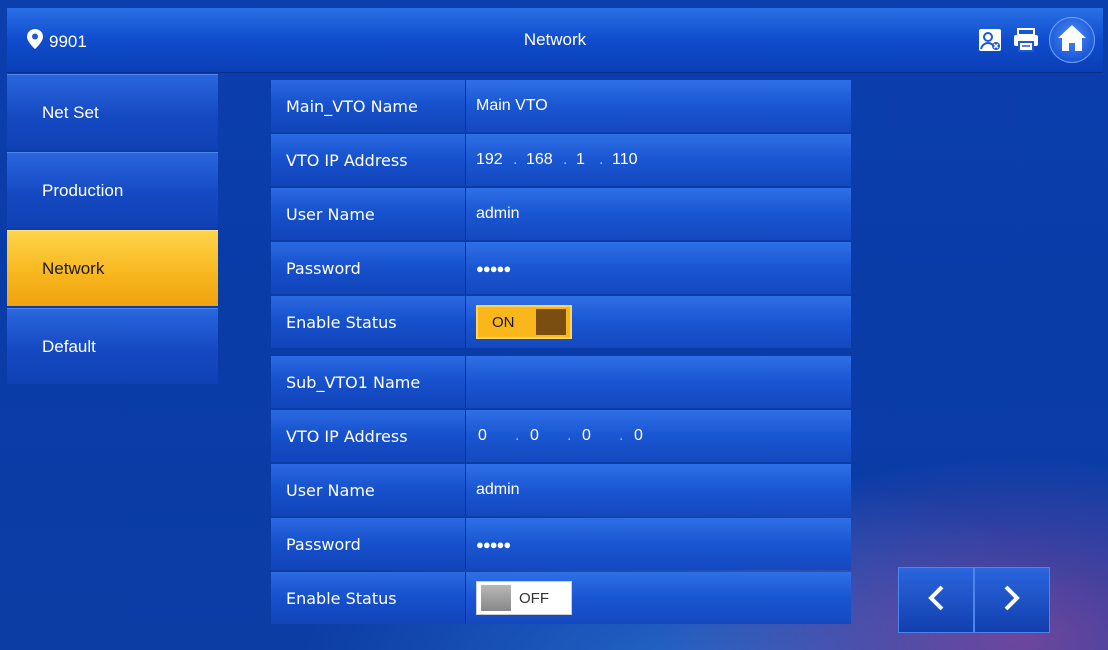 This screenshot has width=1108, height=650. I want to click on sub-vto1-user-field: admin, so click(658, 490).